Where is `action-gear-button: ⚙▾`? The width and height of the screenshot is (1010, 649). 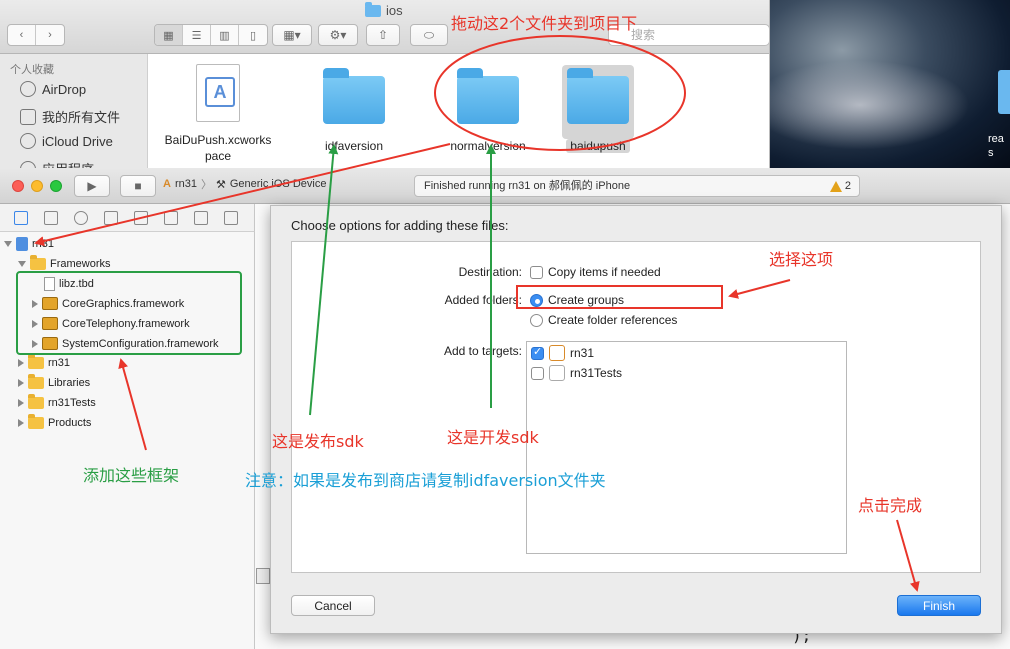 action-gear-button: ⚙▾ is located at coordinates (338, 35).